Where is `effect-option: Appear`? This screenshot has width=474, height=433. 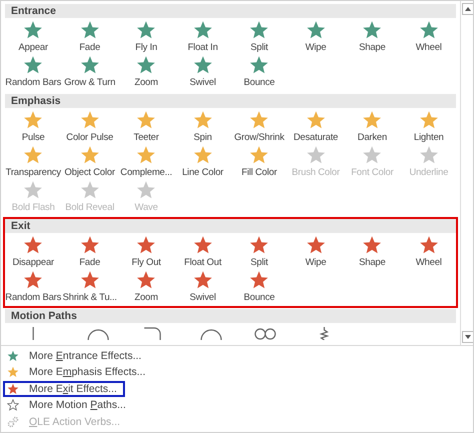 effect-option: Appear is located at coordinates (33, 37).